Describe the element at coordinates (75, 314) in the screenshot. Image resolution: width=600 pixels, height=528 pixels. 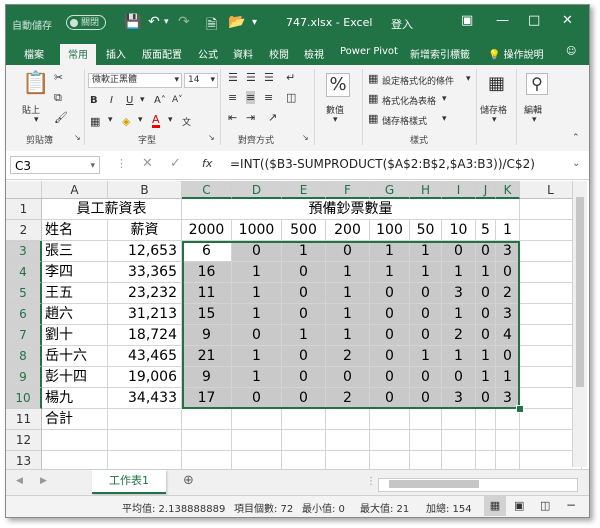
I see `employee-name-cell: 趙六` at that location.